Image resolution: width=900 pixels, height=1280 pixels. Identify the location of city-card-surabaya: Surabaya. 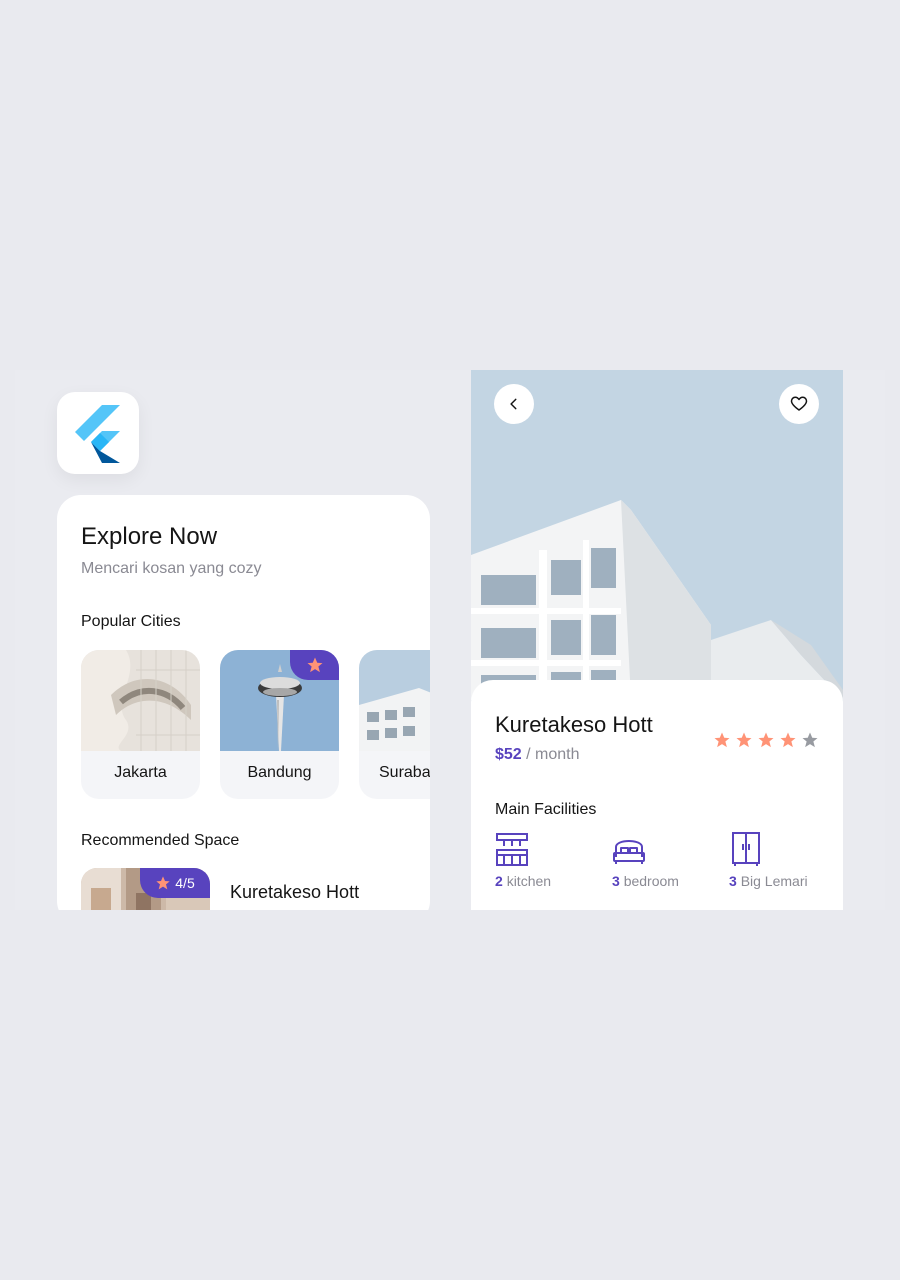
(394, 724).